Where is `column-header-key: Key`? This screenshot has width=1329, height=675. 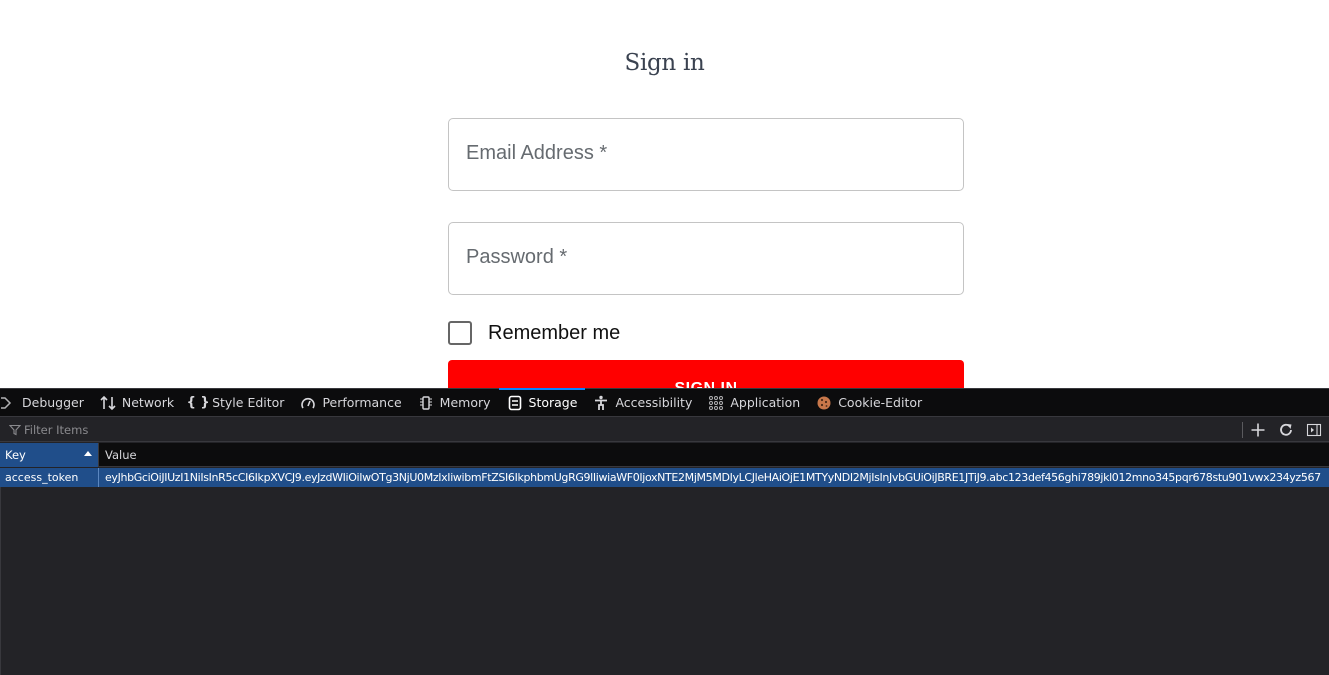 column-header-key: Key is located at coordinates (49, 455).